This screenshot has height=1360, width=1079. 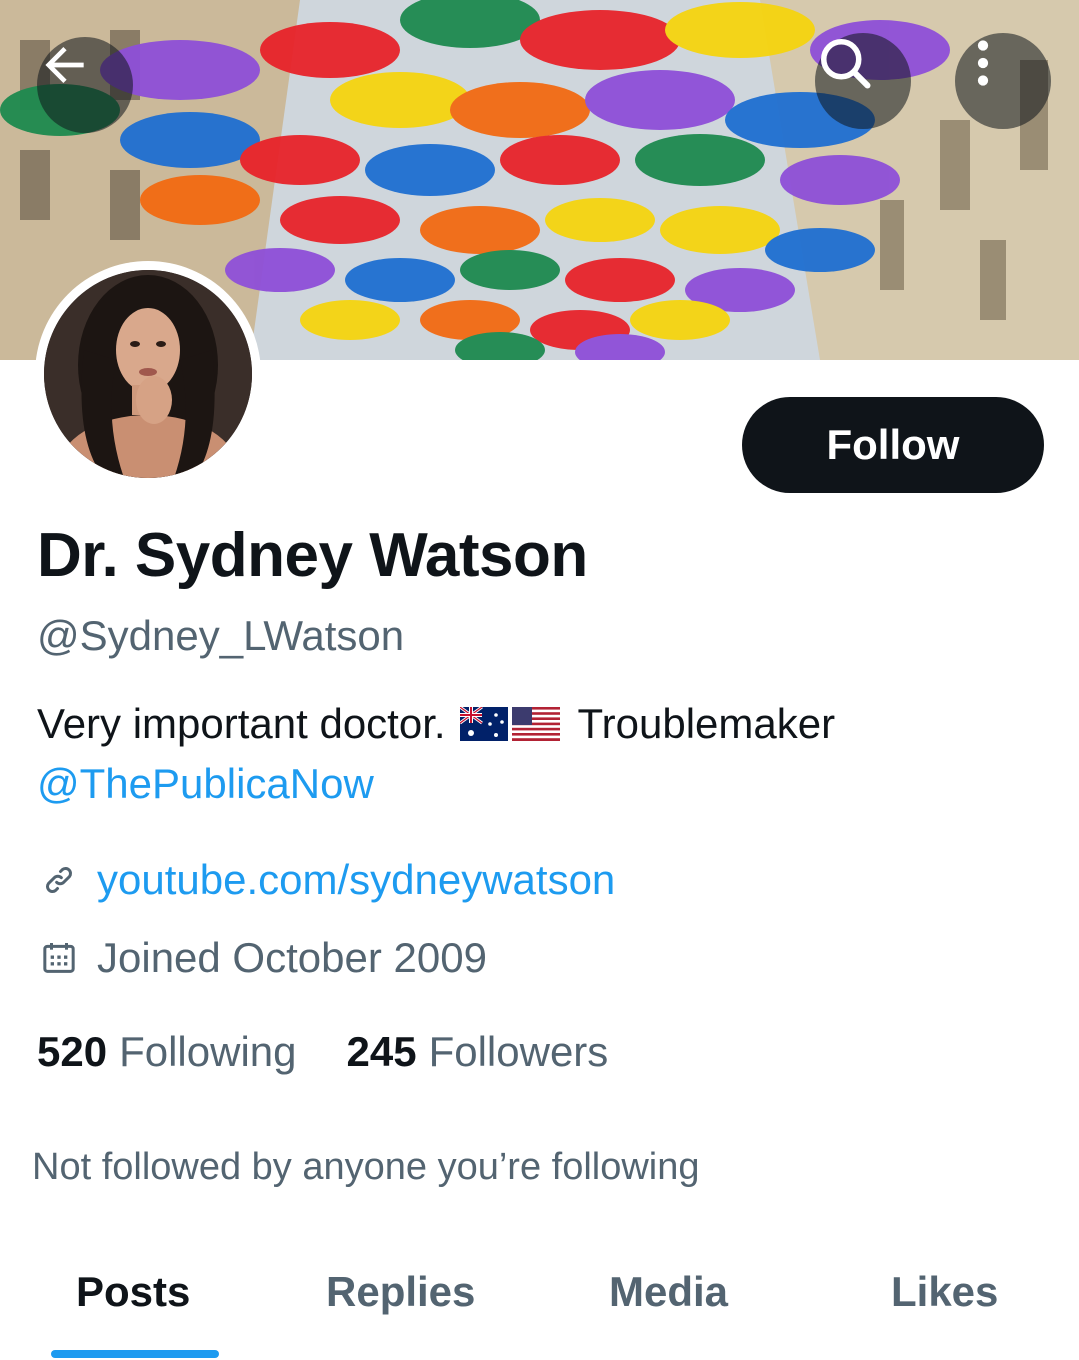 I want to click on follow-button: Follow, so click(x=893, y=445).